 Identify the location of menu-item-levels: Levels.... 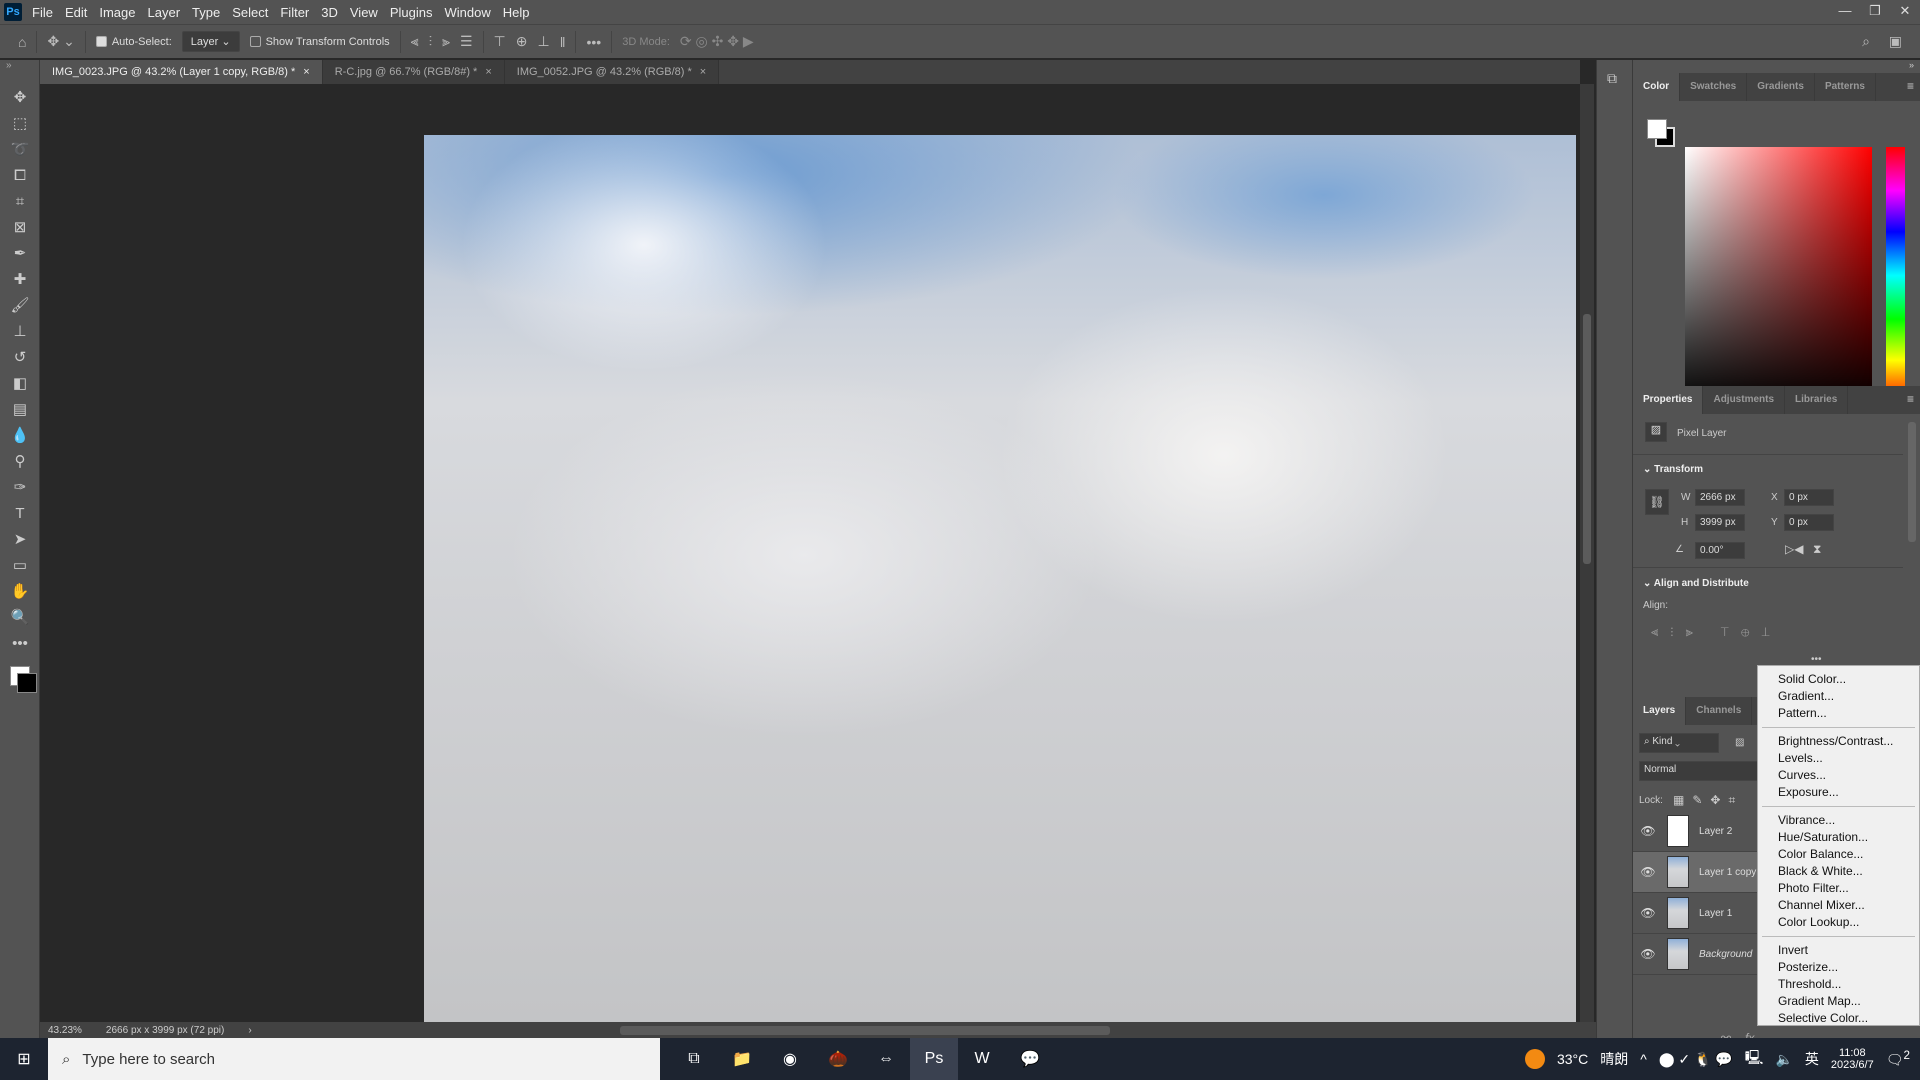
(1838, 758).